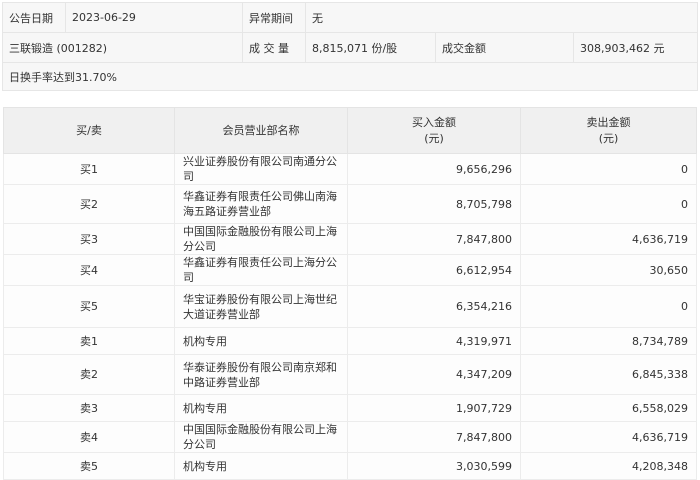  I want to click on cell-buy: 4,347,209, so click(434, 374).